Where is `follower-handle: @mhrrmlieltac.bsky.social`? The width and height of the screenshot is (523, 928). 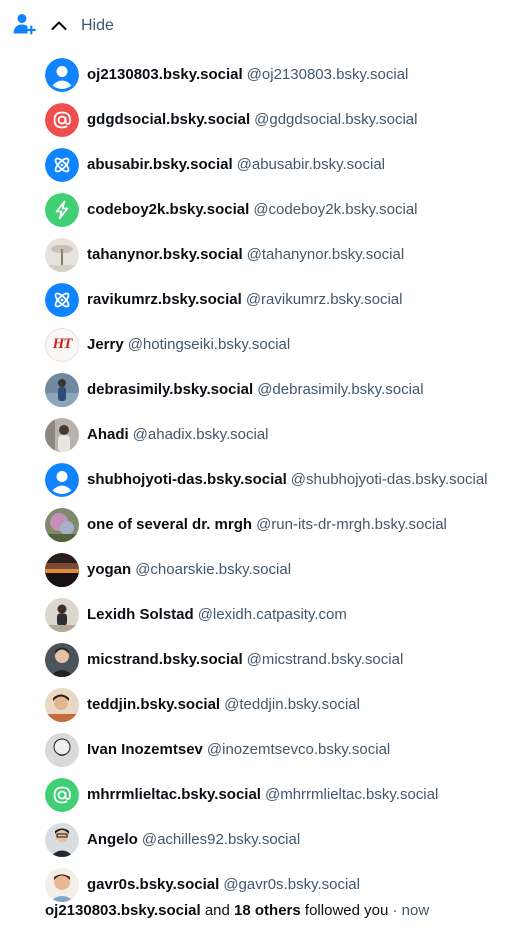 follower-handle: @mhrrmlieltac.bsky.social is located at coordinates (351, 794).